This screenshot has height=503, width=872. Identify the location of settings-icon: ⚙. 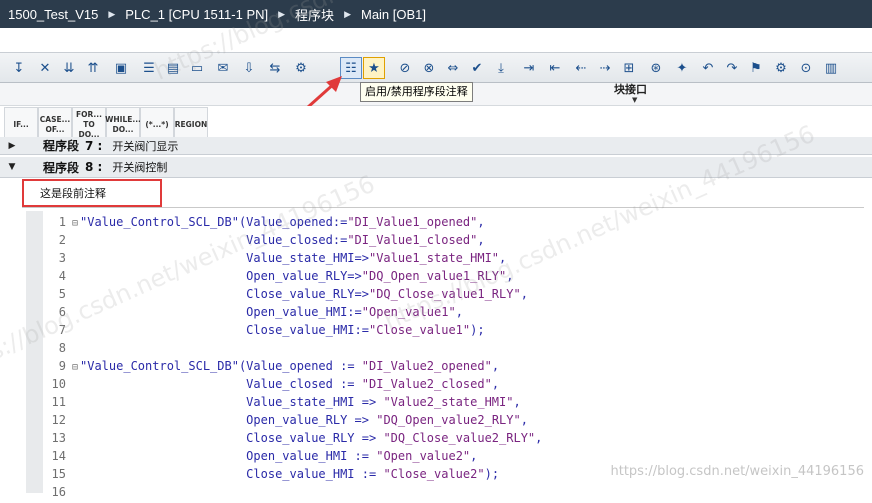
(781, 68).